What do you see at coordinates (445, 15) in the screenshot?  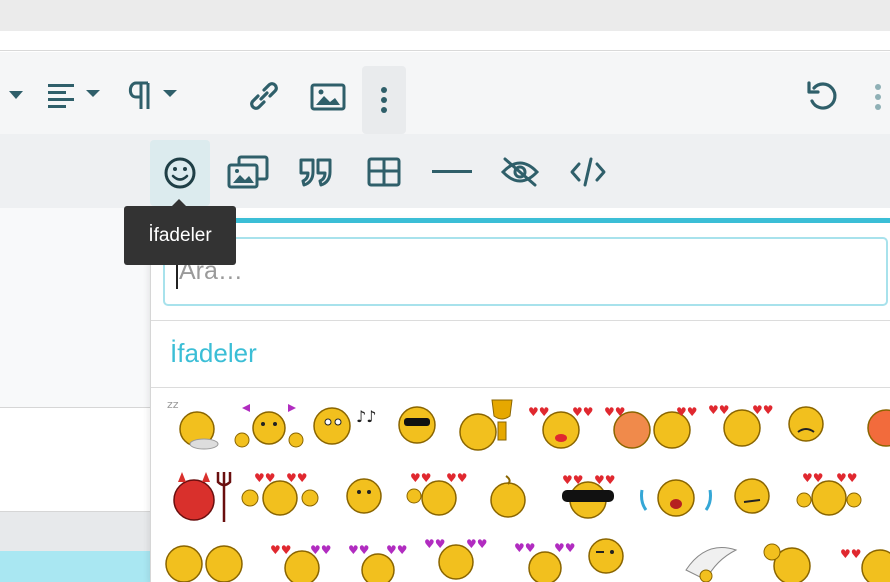 I see `browser-top-bar` at bounding box center [445, 15].